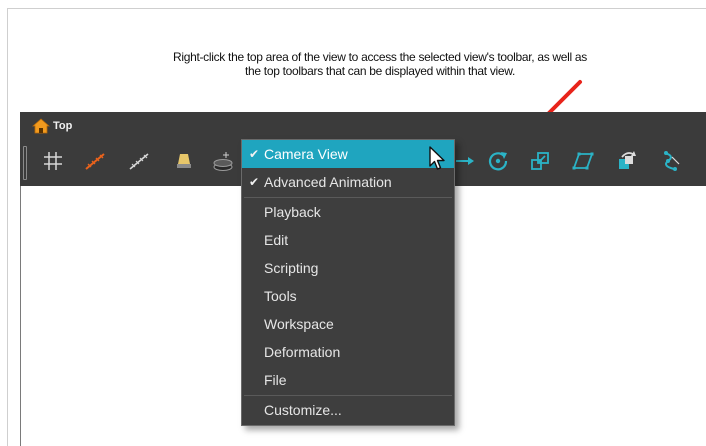 This screenshot has width=706, height=446. What do you see at coordinates (95, 161) in the screenshot?
I see `onion-skin-icon` at bounding box center [95, 161].